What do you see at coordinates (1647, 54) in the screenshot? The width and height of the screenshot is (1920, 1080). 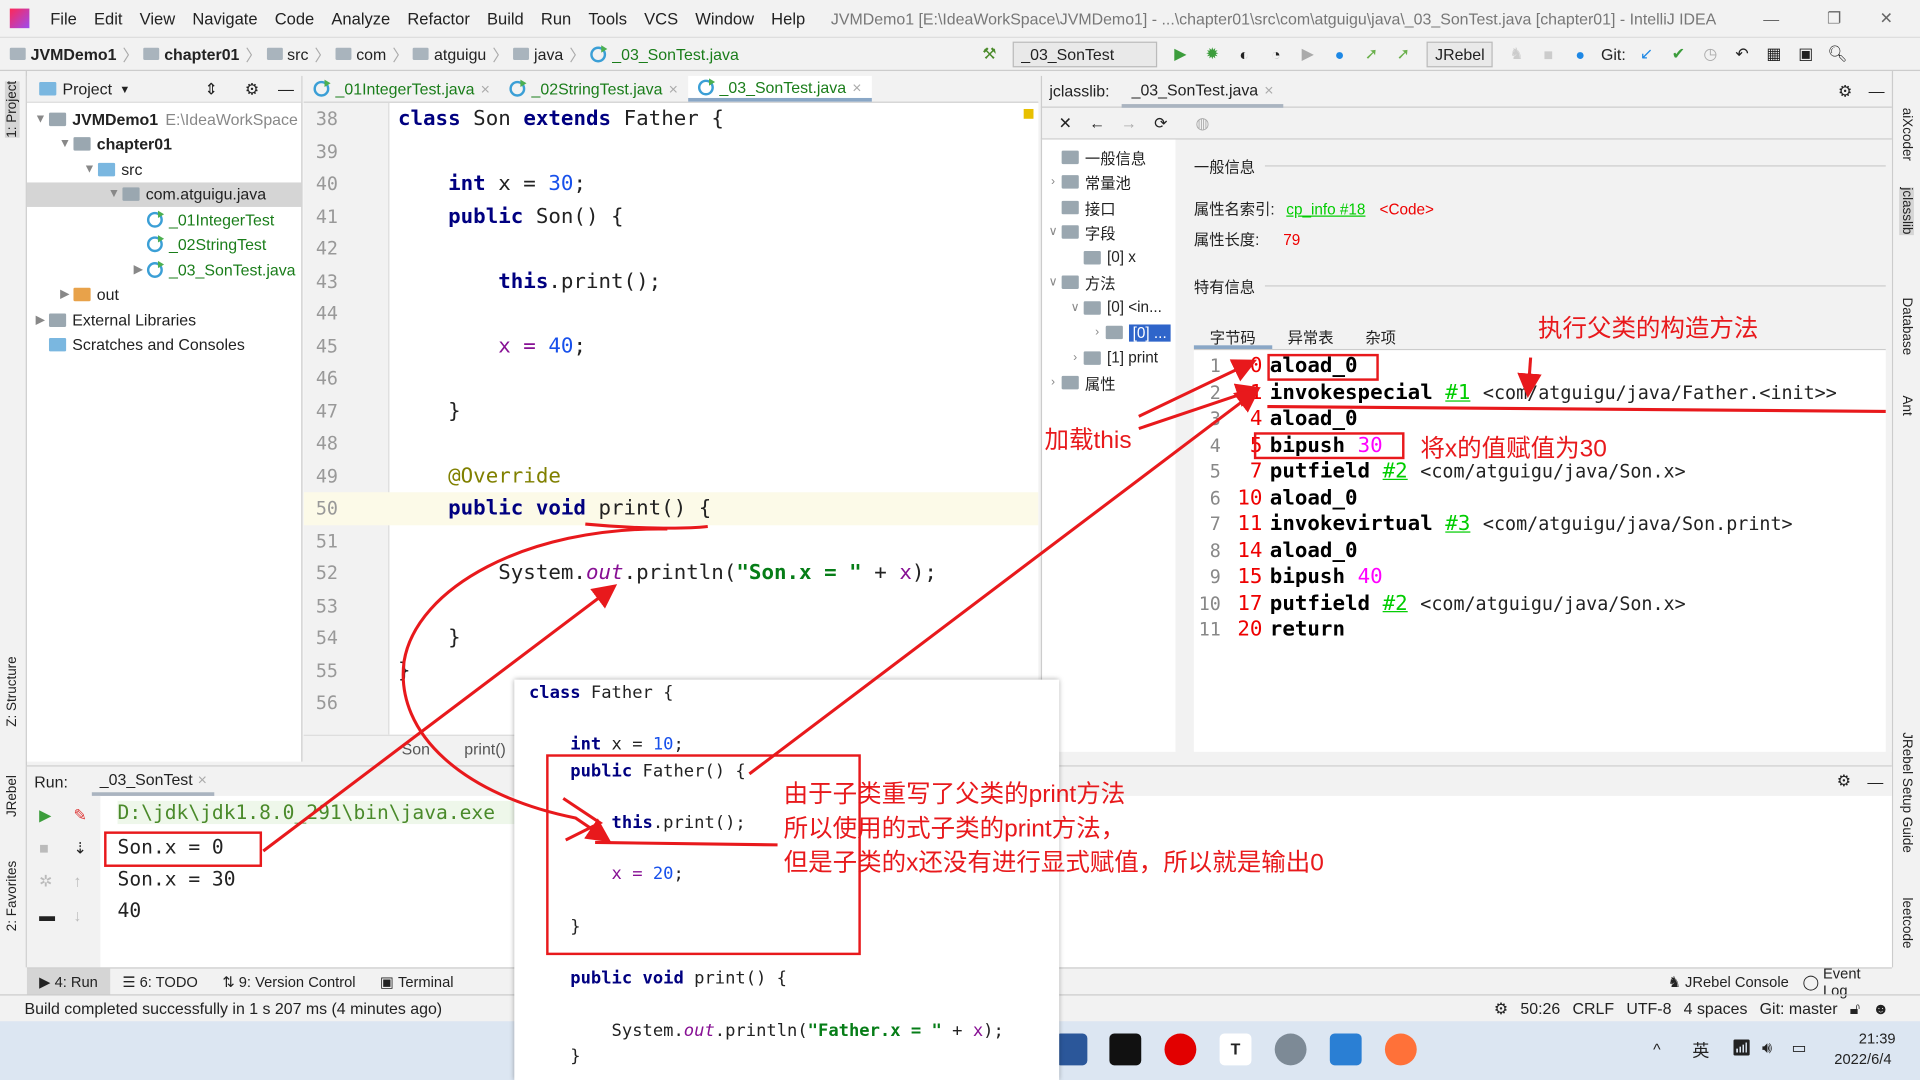 I see `git-update-icon: ↙` at bounding box center [1647, 54].